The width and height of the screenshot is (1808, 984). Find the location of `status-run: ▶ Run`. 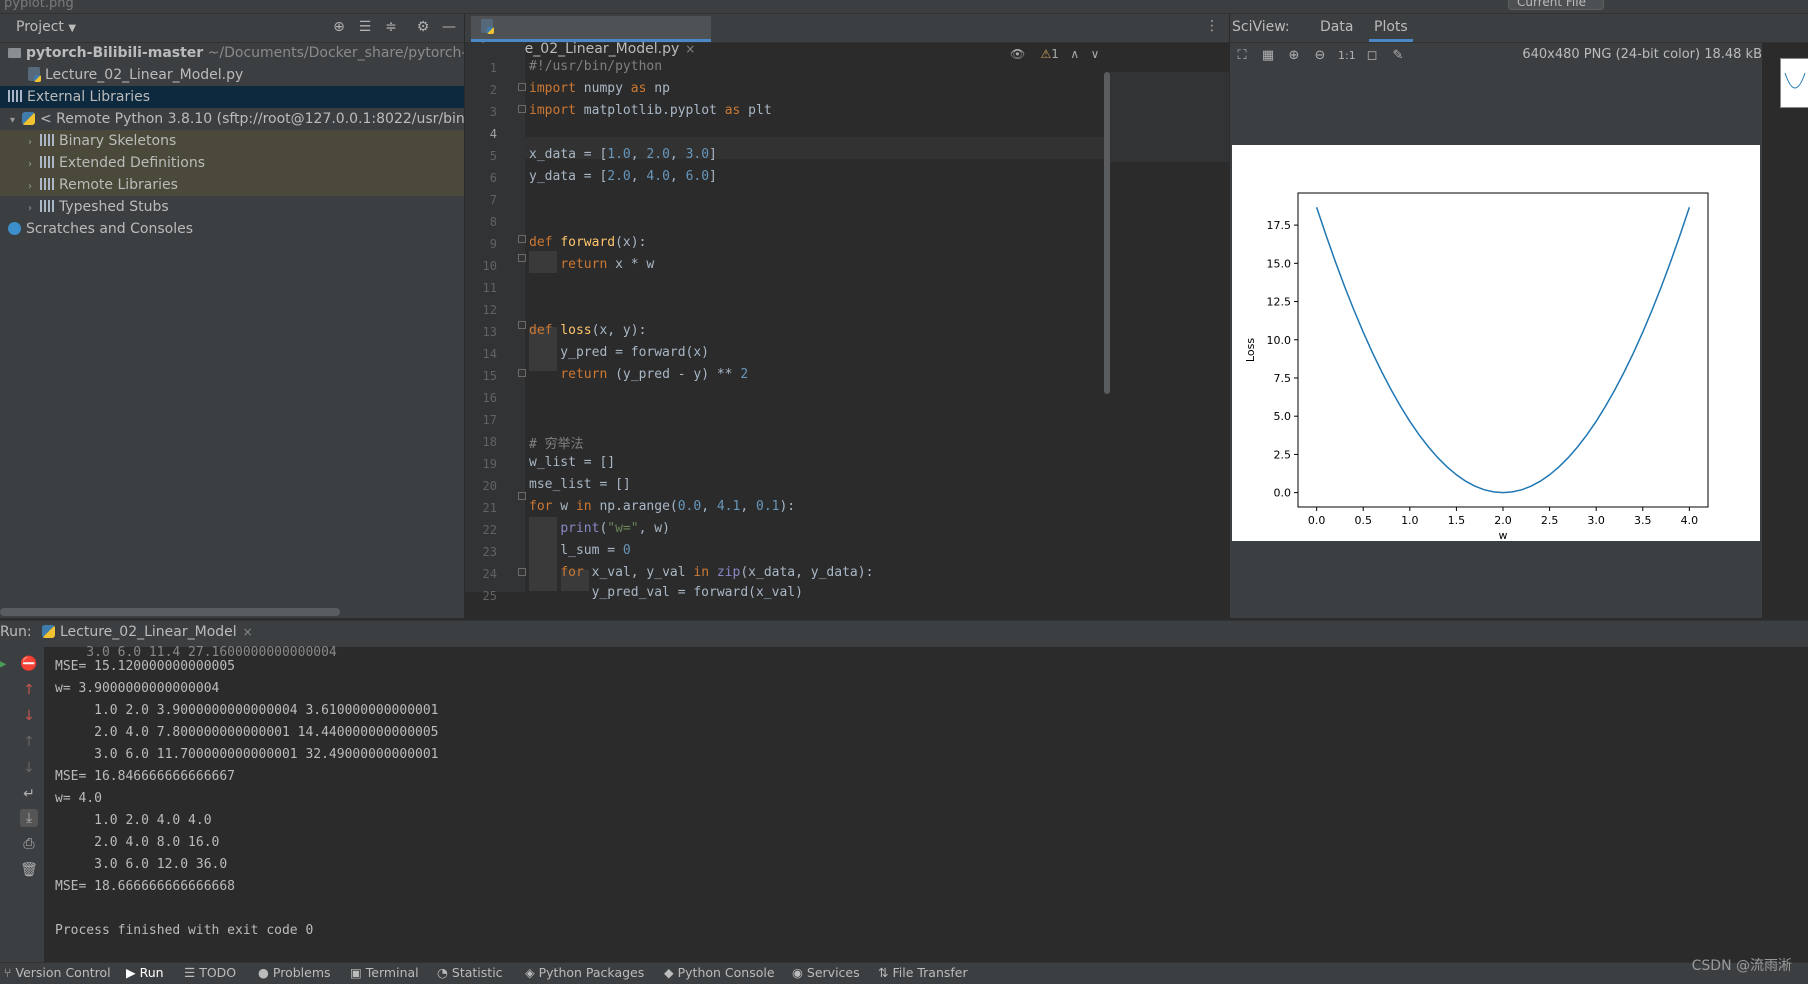

status-run: ▶ Run is located at coordinates (145, 972).